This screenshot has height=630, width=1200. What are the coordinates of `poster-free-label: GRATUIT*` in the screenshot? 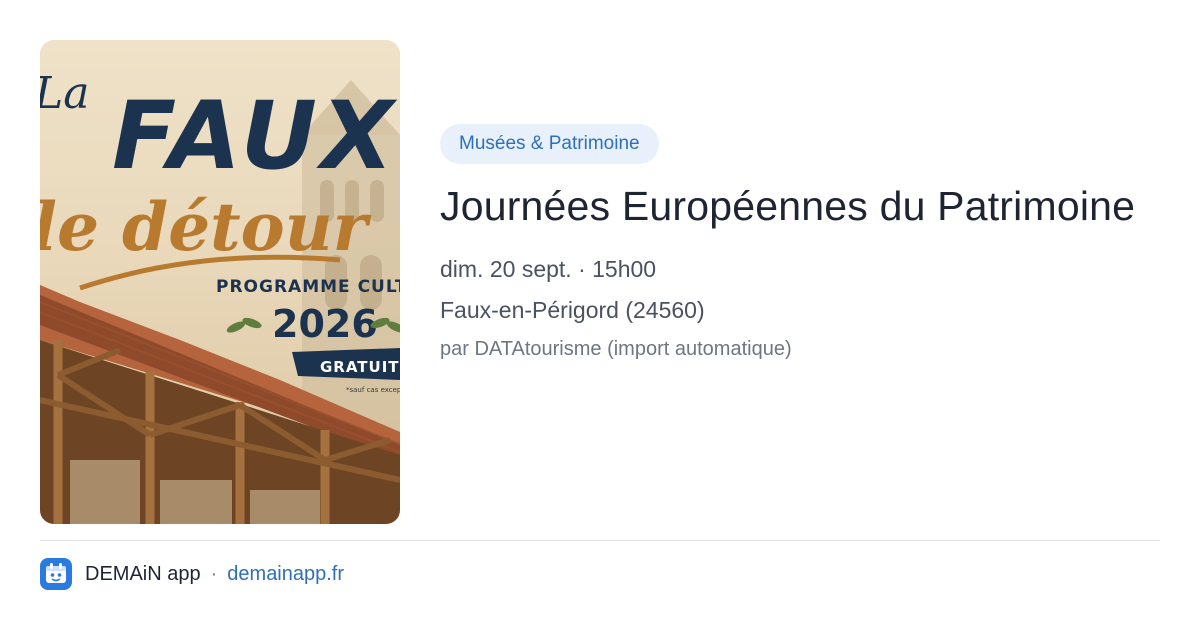 It's located at (360, 367).